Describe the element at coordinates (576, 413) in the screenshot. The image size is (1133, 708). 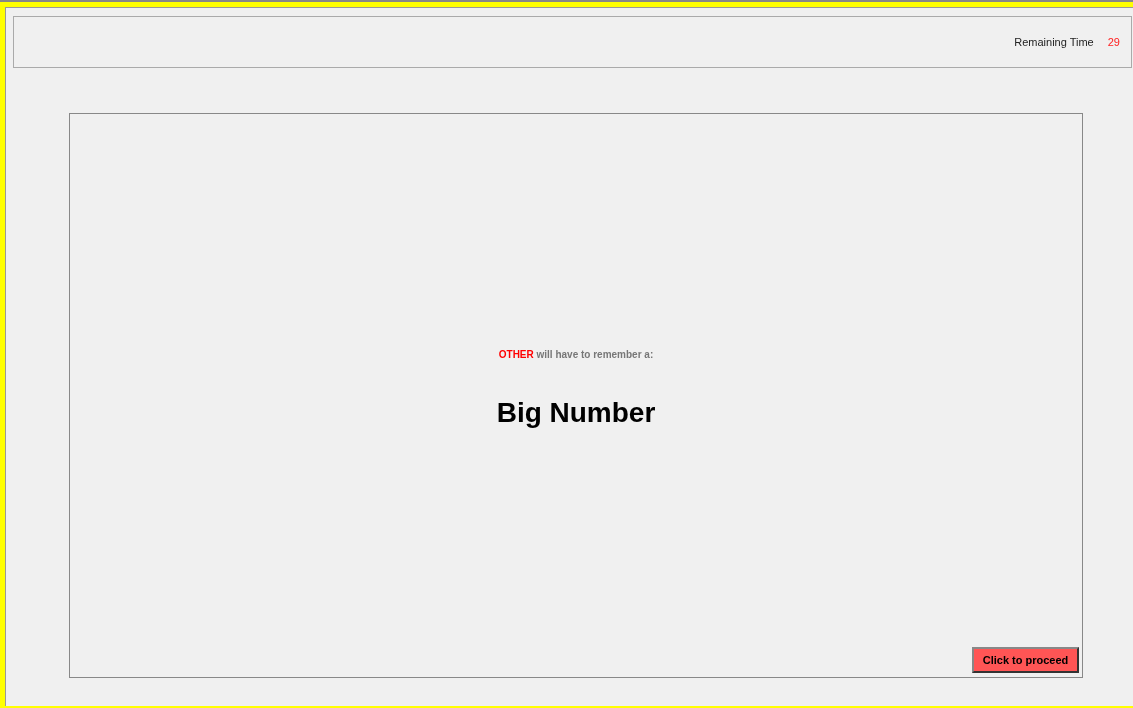
I see `item-heading: Big Number` at that location.